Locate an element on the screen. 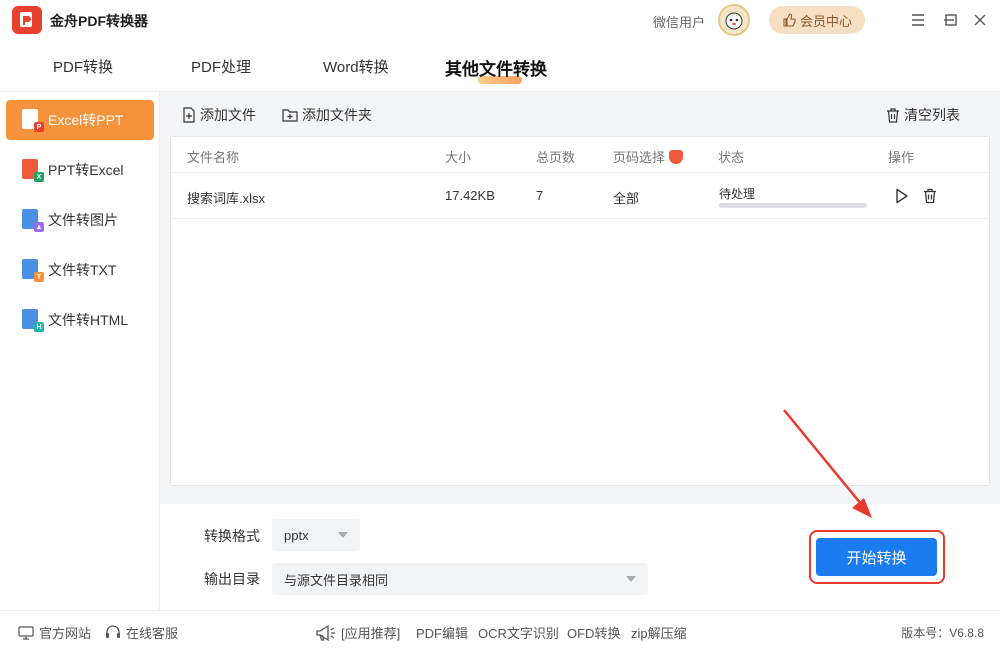  footer-link-zip: zip解压缩 is located at coordinates (659, 632).